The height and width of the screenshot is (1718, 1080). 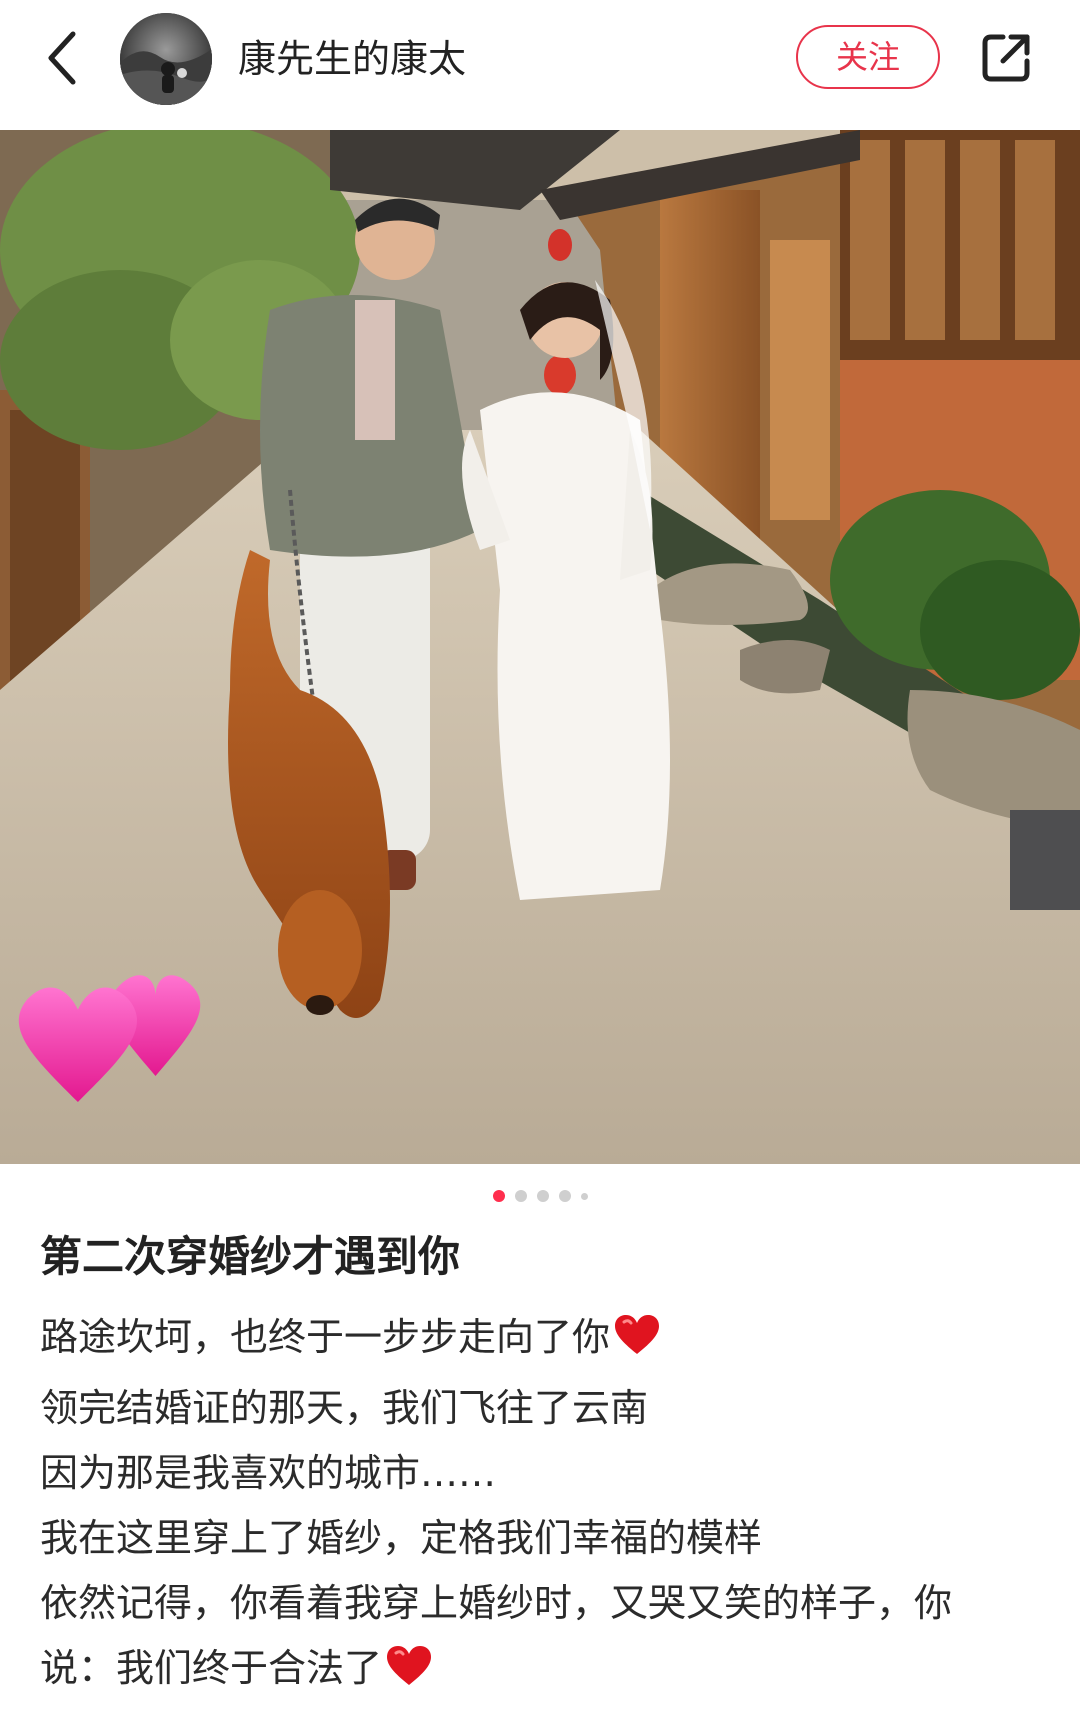 What do you see at coordinates (868, 57) in the screenshot?
I see `follow-button: 关注` at bounding box center [868, 57].